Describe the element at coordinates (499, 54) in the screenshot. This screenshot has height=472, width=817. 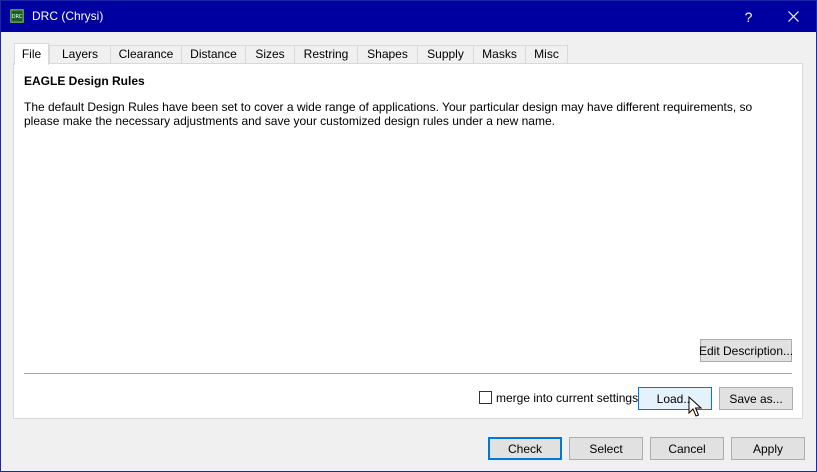
I see `tab-masks: Masks` at that location.